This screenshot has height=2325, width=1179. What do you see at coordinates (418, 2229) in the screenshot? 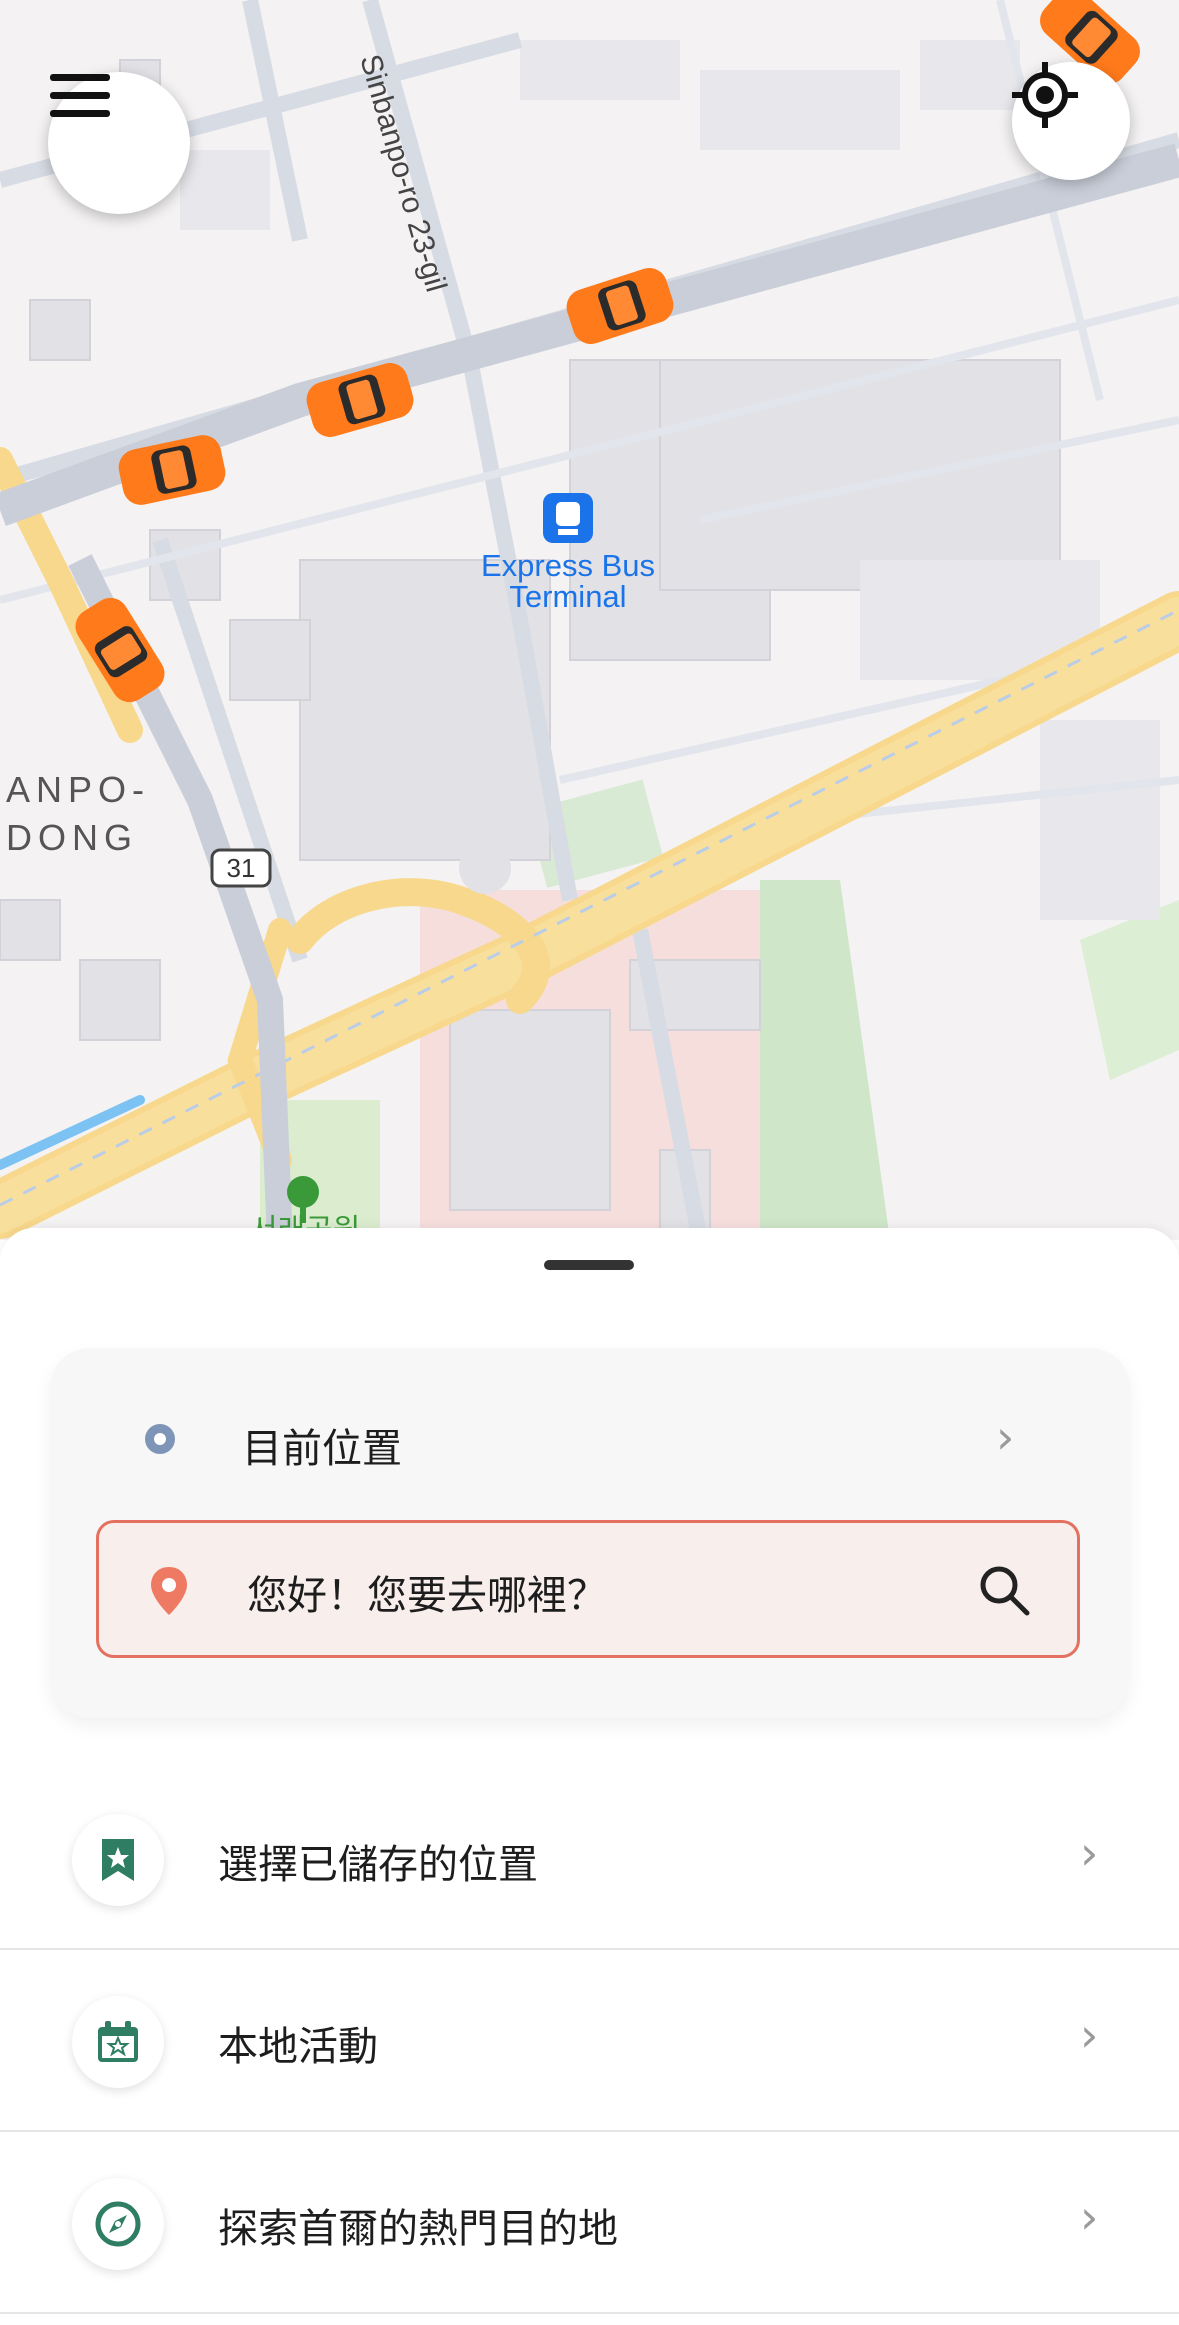
I see `list-item-label: 探索首爾的熱門目的地` at bounding box center [418, 2229].